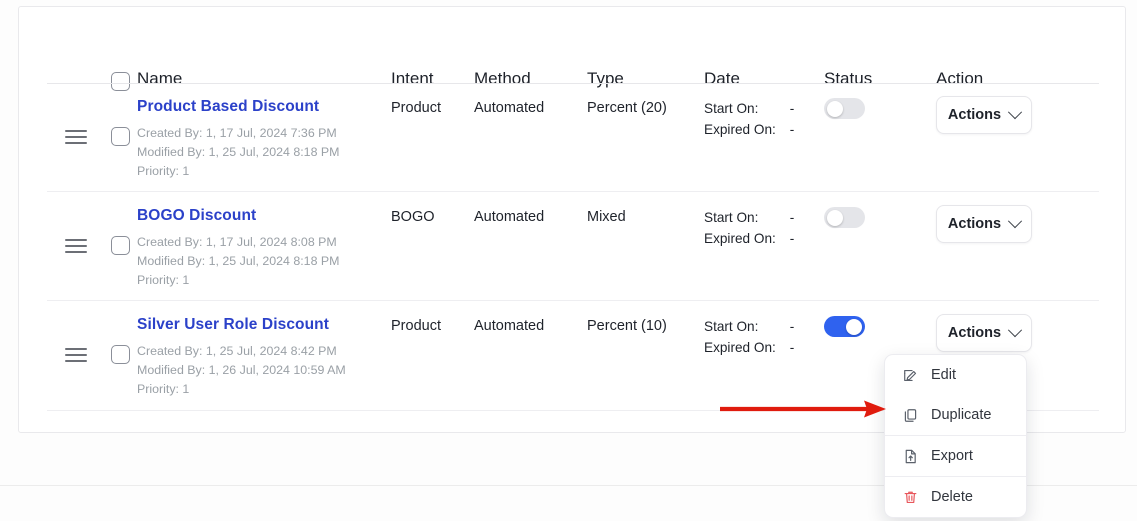 This screenshot has width=1137, height=521. I want to click on edit-icon, so click(910, 375).